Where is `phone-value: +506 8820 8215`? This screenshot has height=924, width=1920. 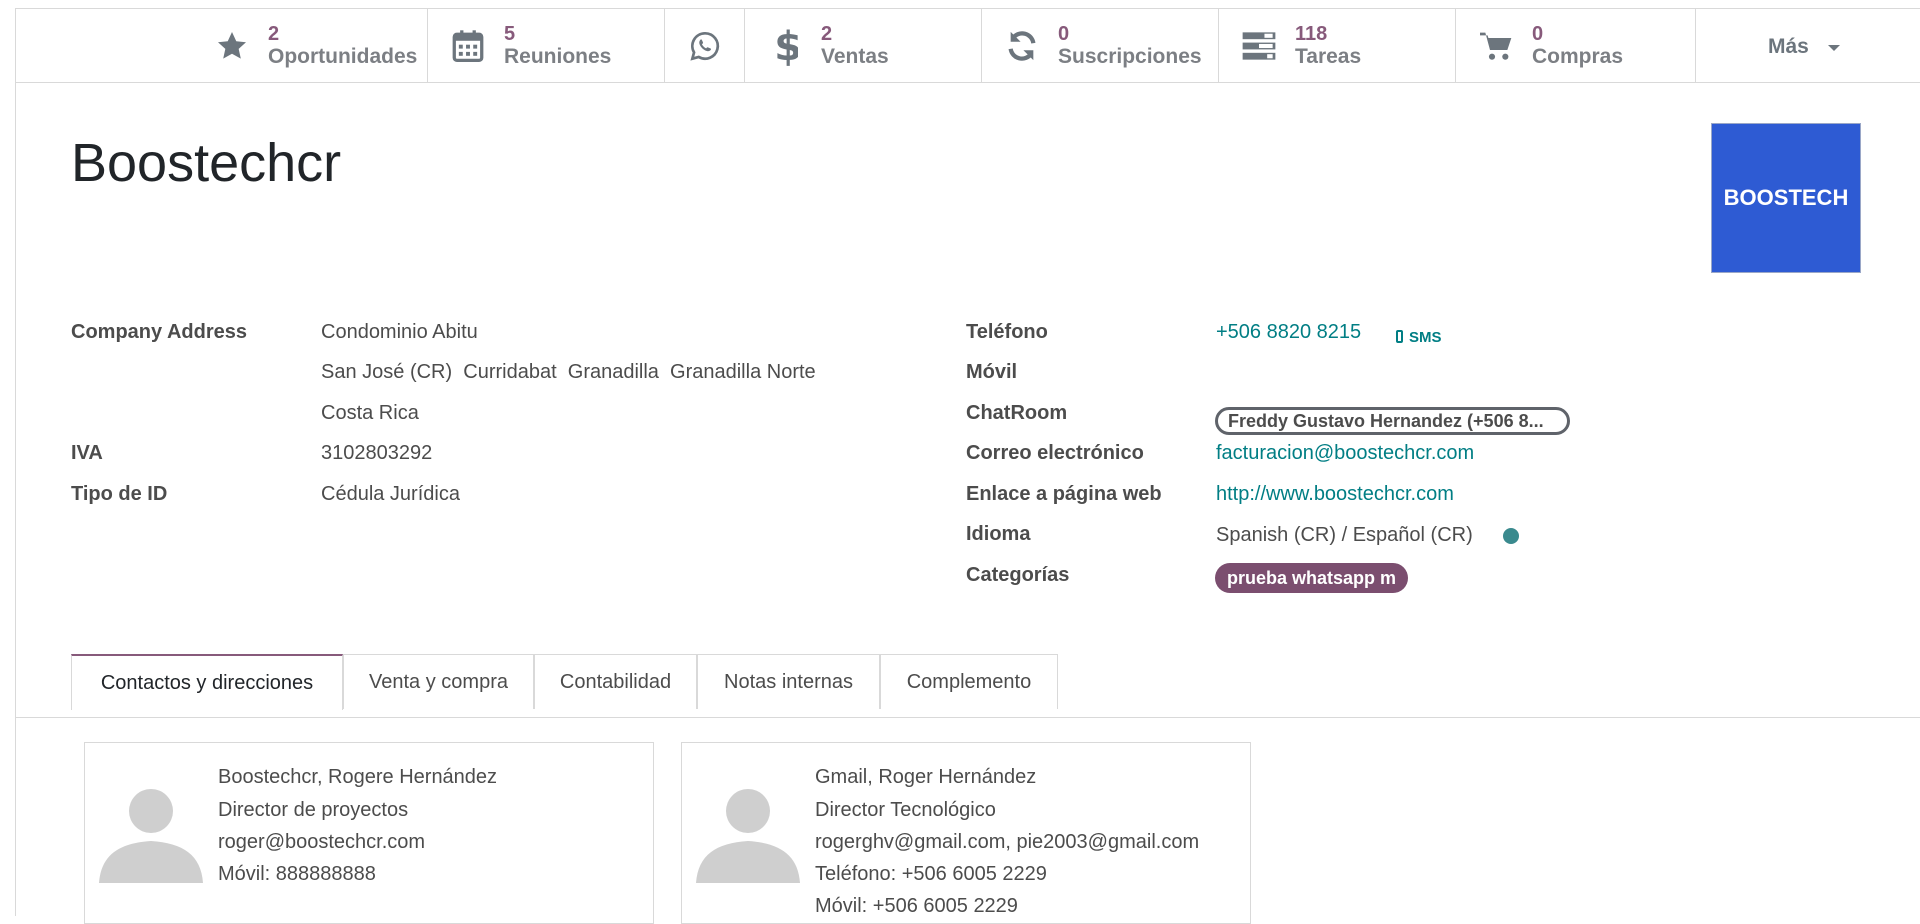 phone-value: +506 8820 8215 is located at coordinates (1288, 332).